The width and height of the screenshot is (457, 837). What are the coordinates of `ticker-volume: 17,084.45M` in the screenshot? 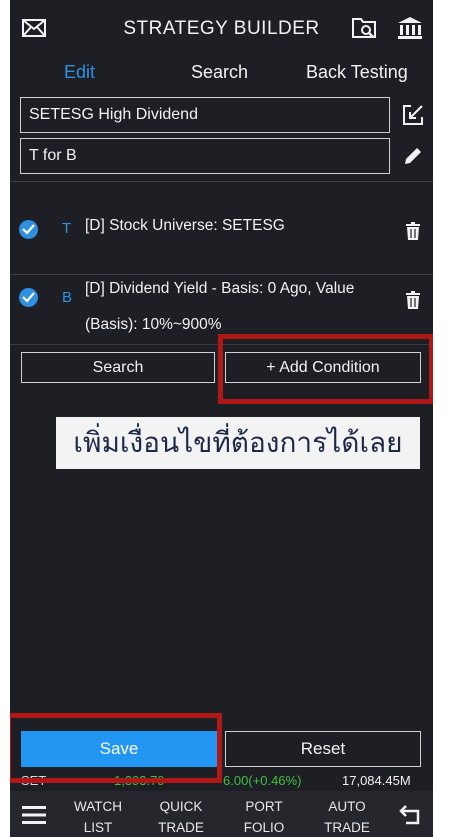 It's located at (376, 780).